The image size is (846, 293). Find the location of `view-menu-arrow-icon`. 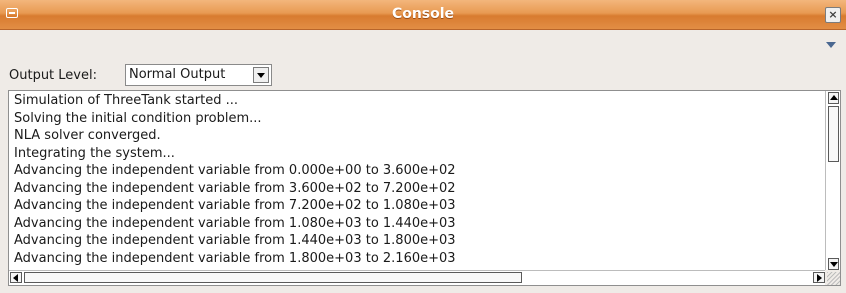

view-menu-arrow-icon is located at coordinates (831, 45).